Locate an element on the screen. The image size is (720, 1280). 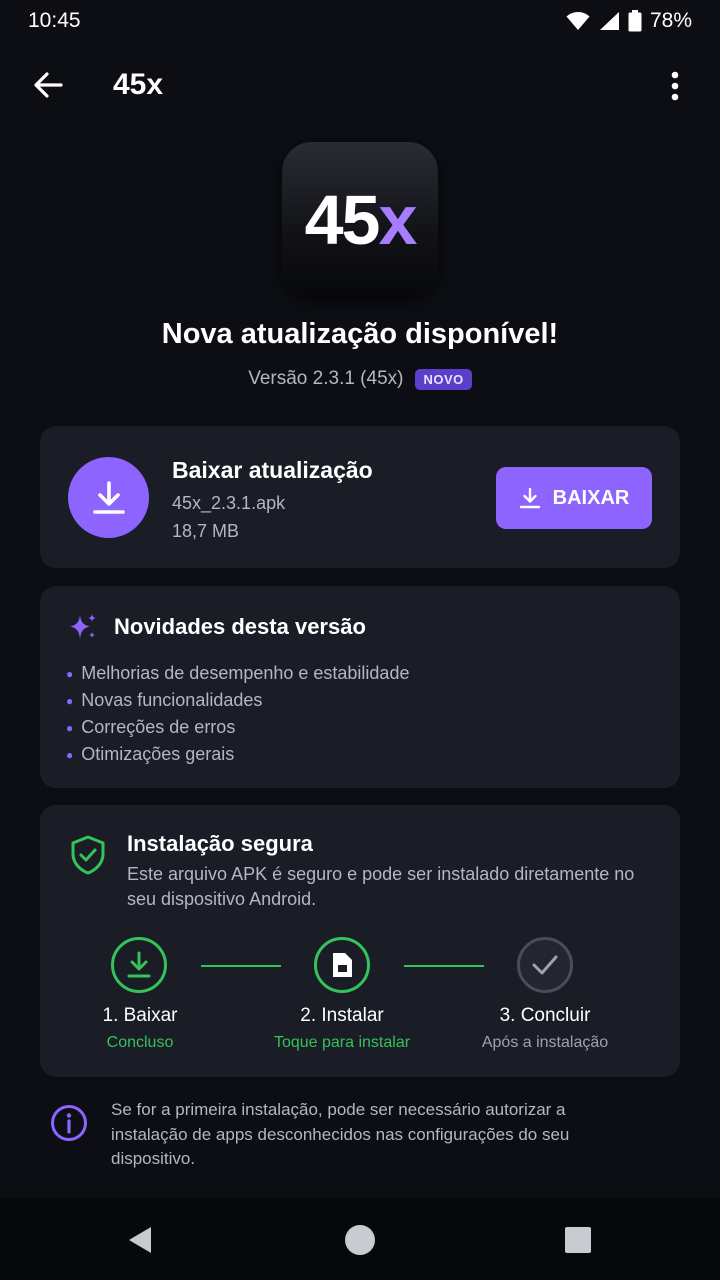
step-download-label: 1. Baixar is located at coordinates (140, 1015).